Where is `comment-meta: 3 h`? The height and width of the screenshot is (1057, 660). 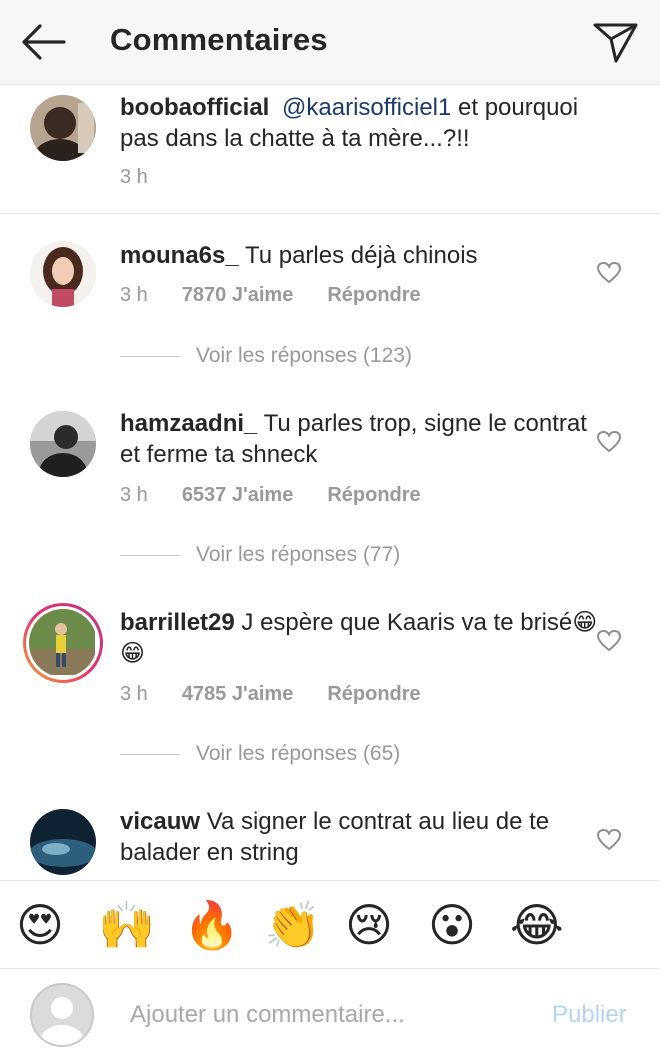 comment-meta: 3 h is located at coordinates (134, 177).